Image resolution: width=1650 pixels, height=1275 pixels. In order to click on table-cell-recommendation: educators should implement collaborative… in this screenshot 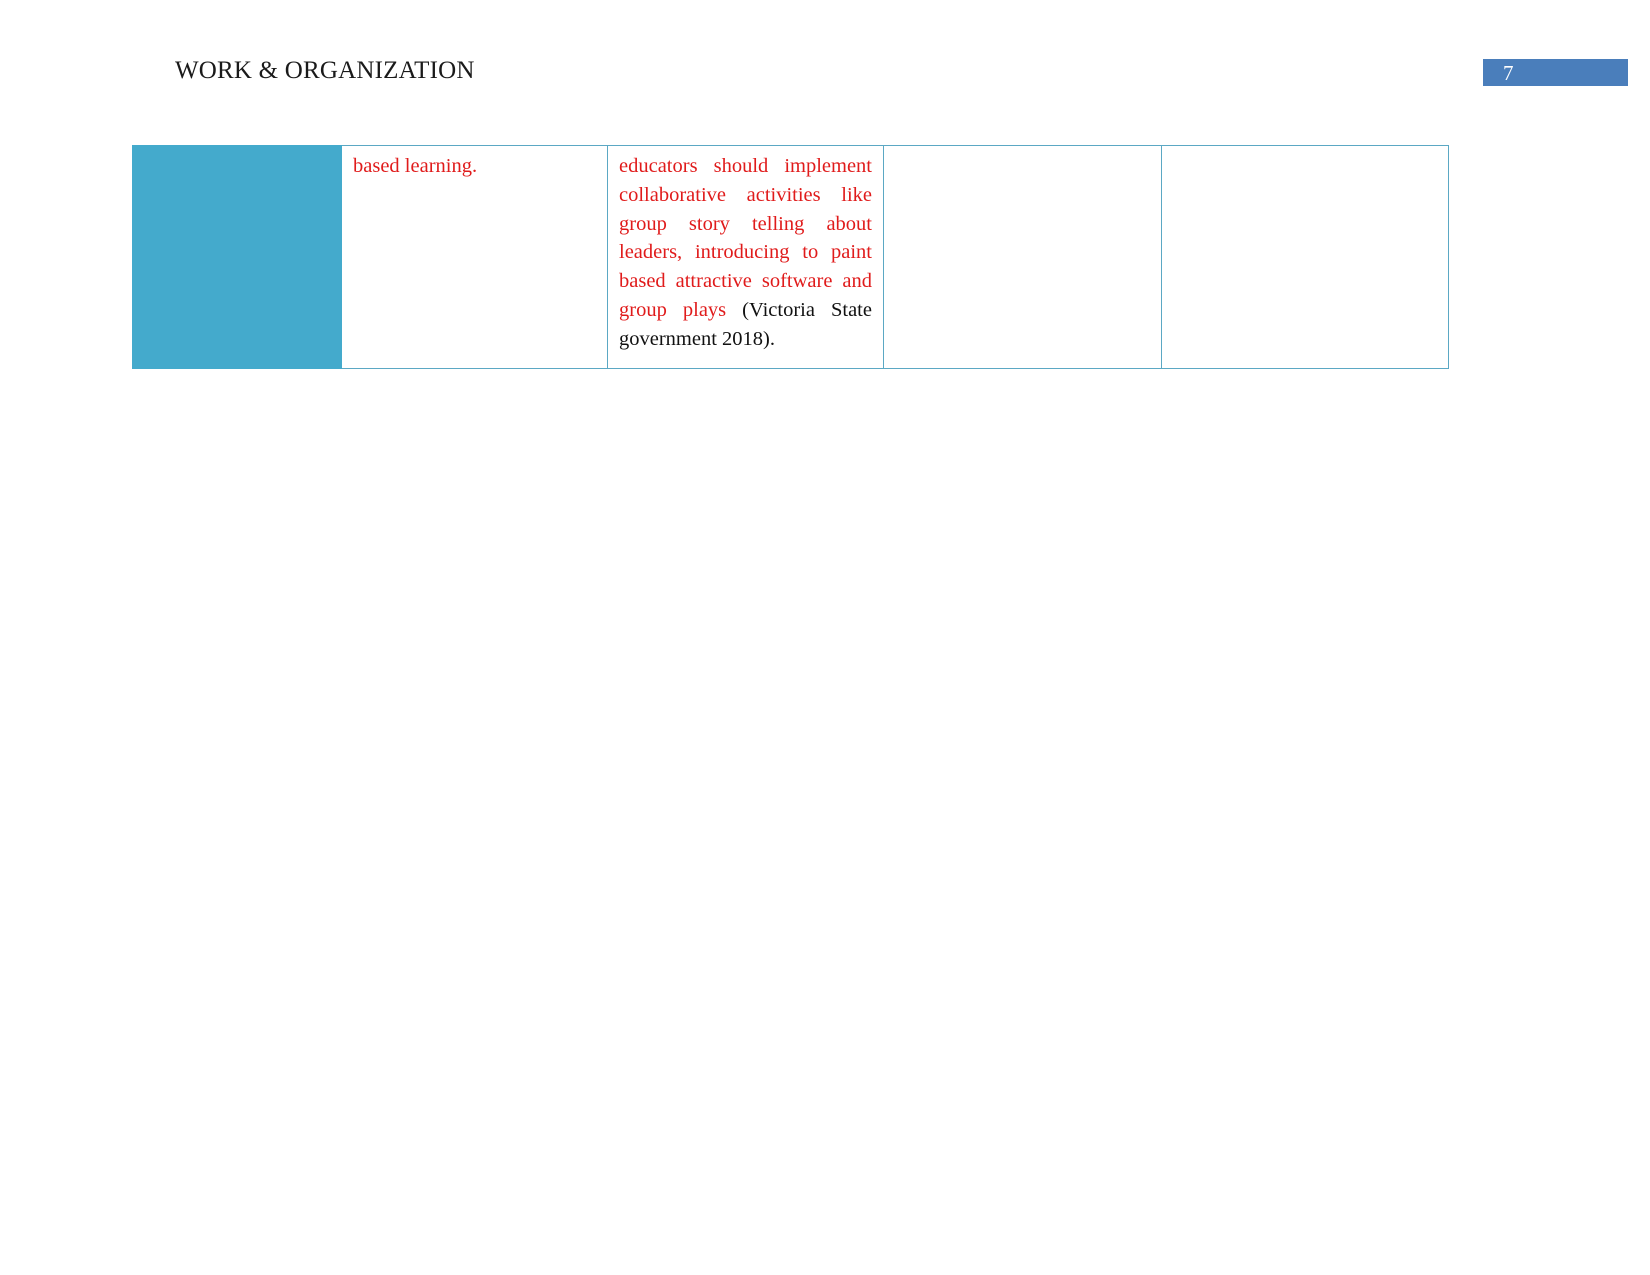, I will do `click(745, 257)`.